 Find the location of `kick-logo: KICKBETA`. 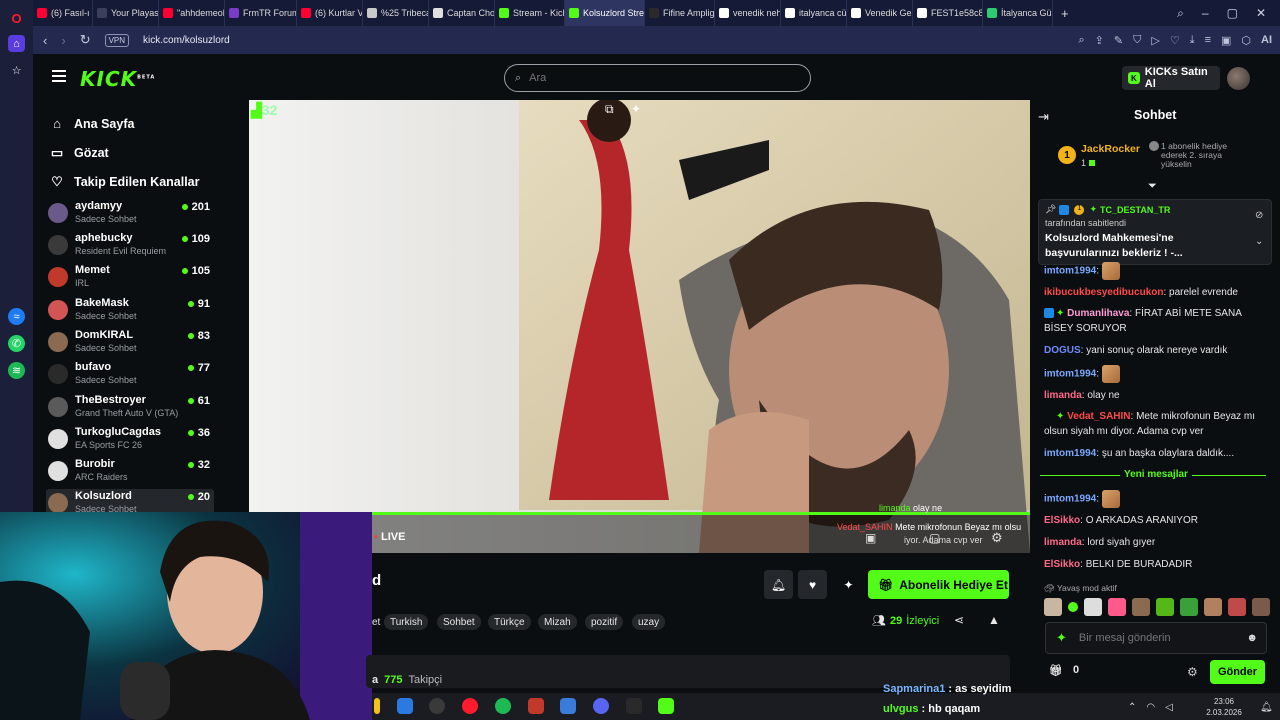

kick-logo: KICKBETA is located at coordinates (117, 79).